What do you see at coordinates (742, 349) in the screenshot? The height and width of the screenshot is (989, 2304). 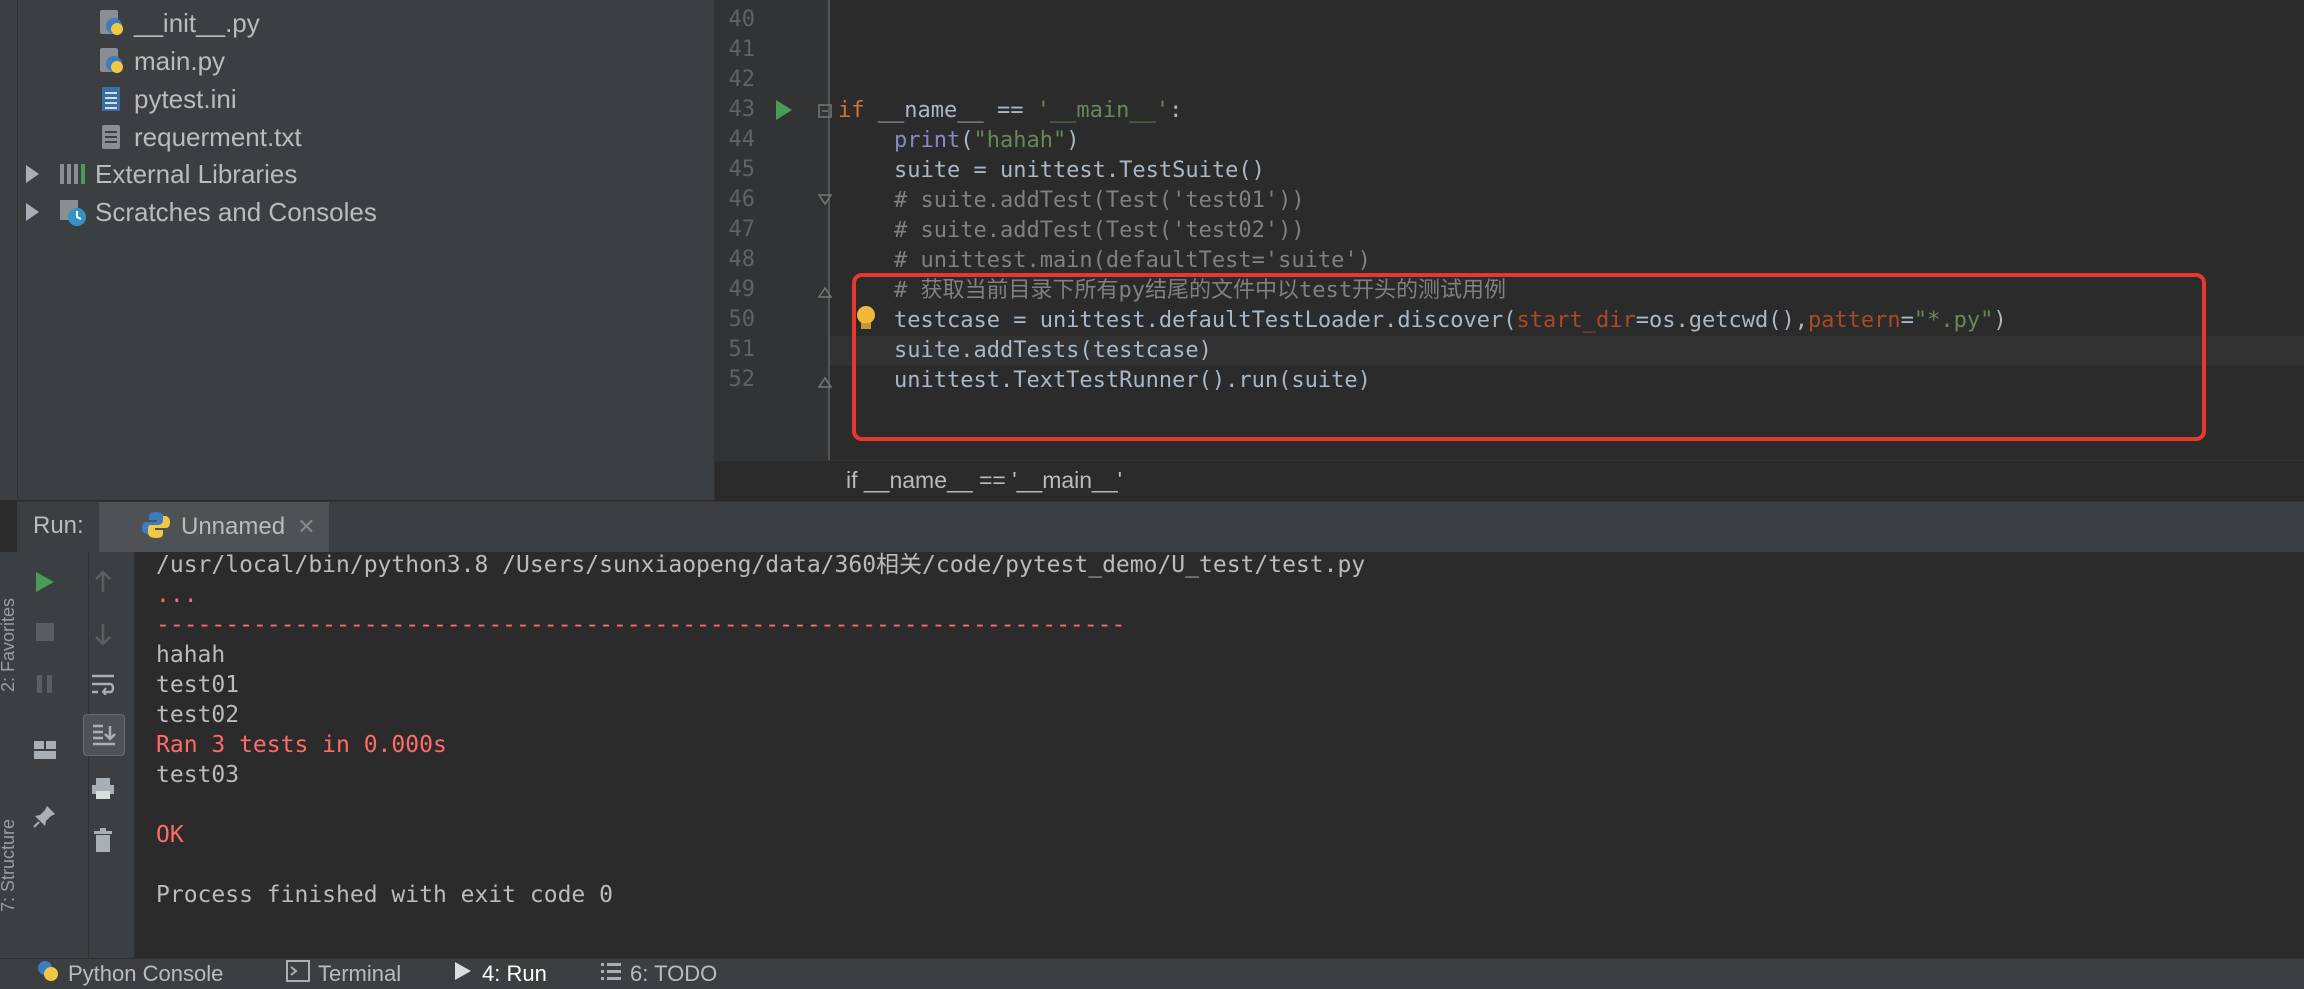 I see `line-number: 51` at bounding box center [742, 349].